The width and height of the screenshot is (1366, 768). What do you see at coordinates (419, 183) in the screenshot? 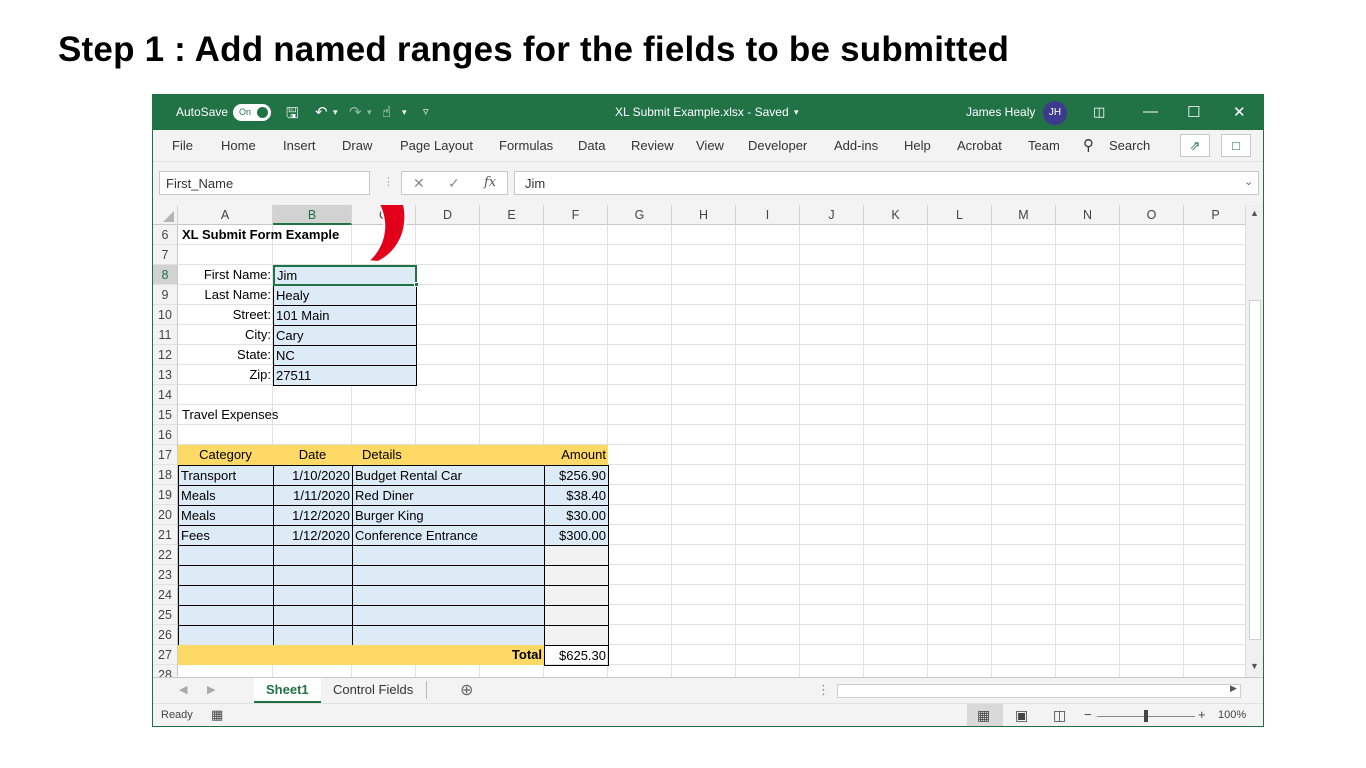
I see `cancel-icon: ✕` at bounding box center [419, 183].